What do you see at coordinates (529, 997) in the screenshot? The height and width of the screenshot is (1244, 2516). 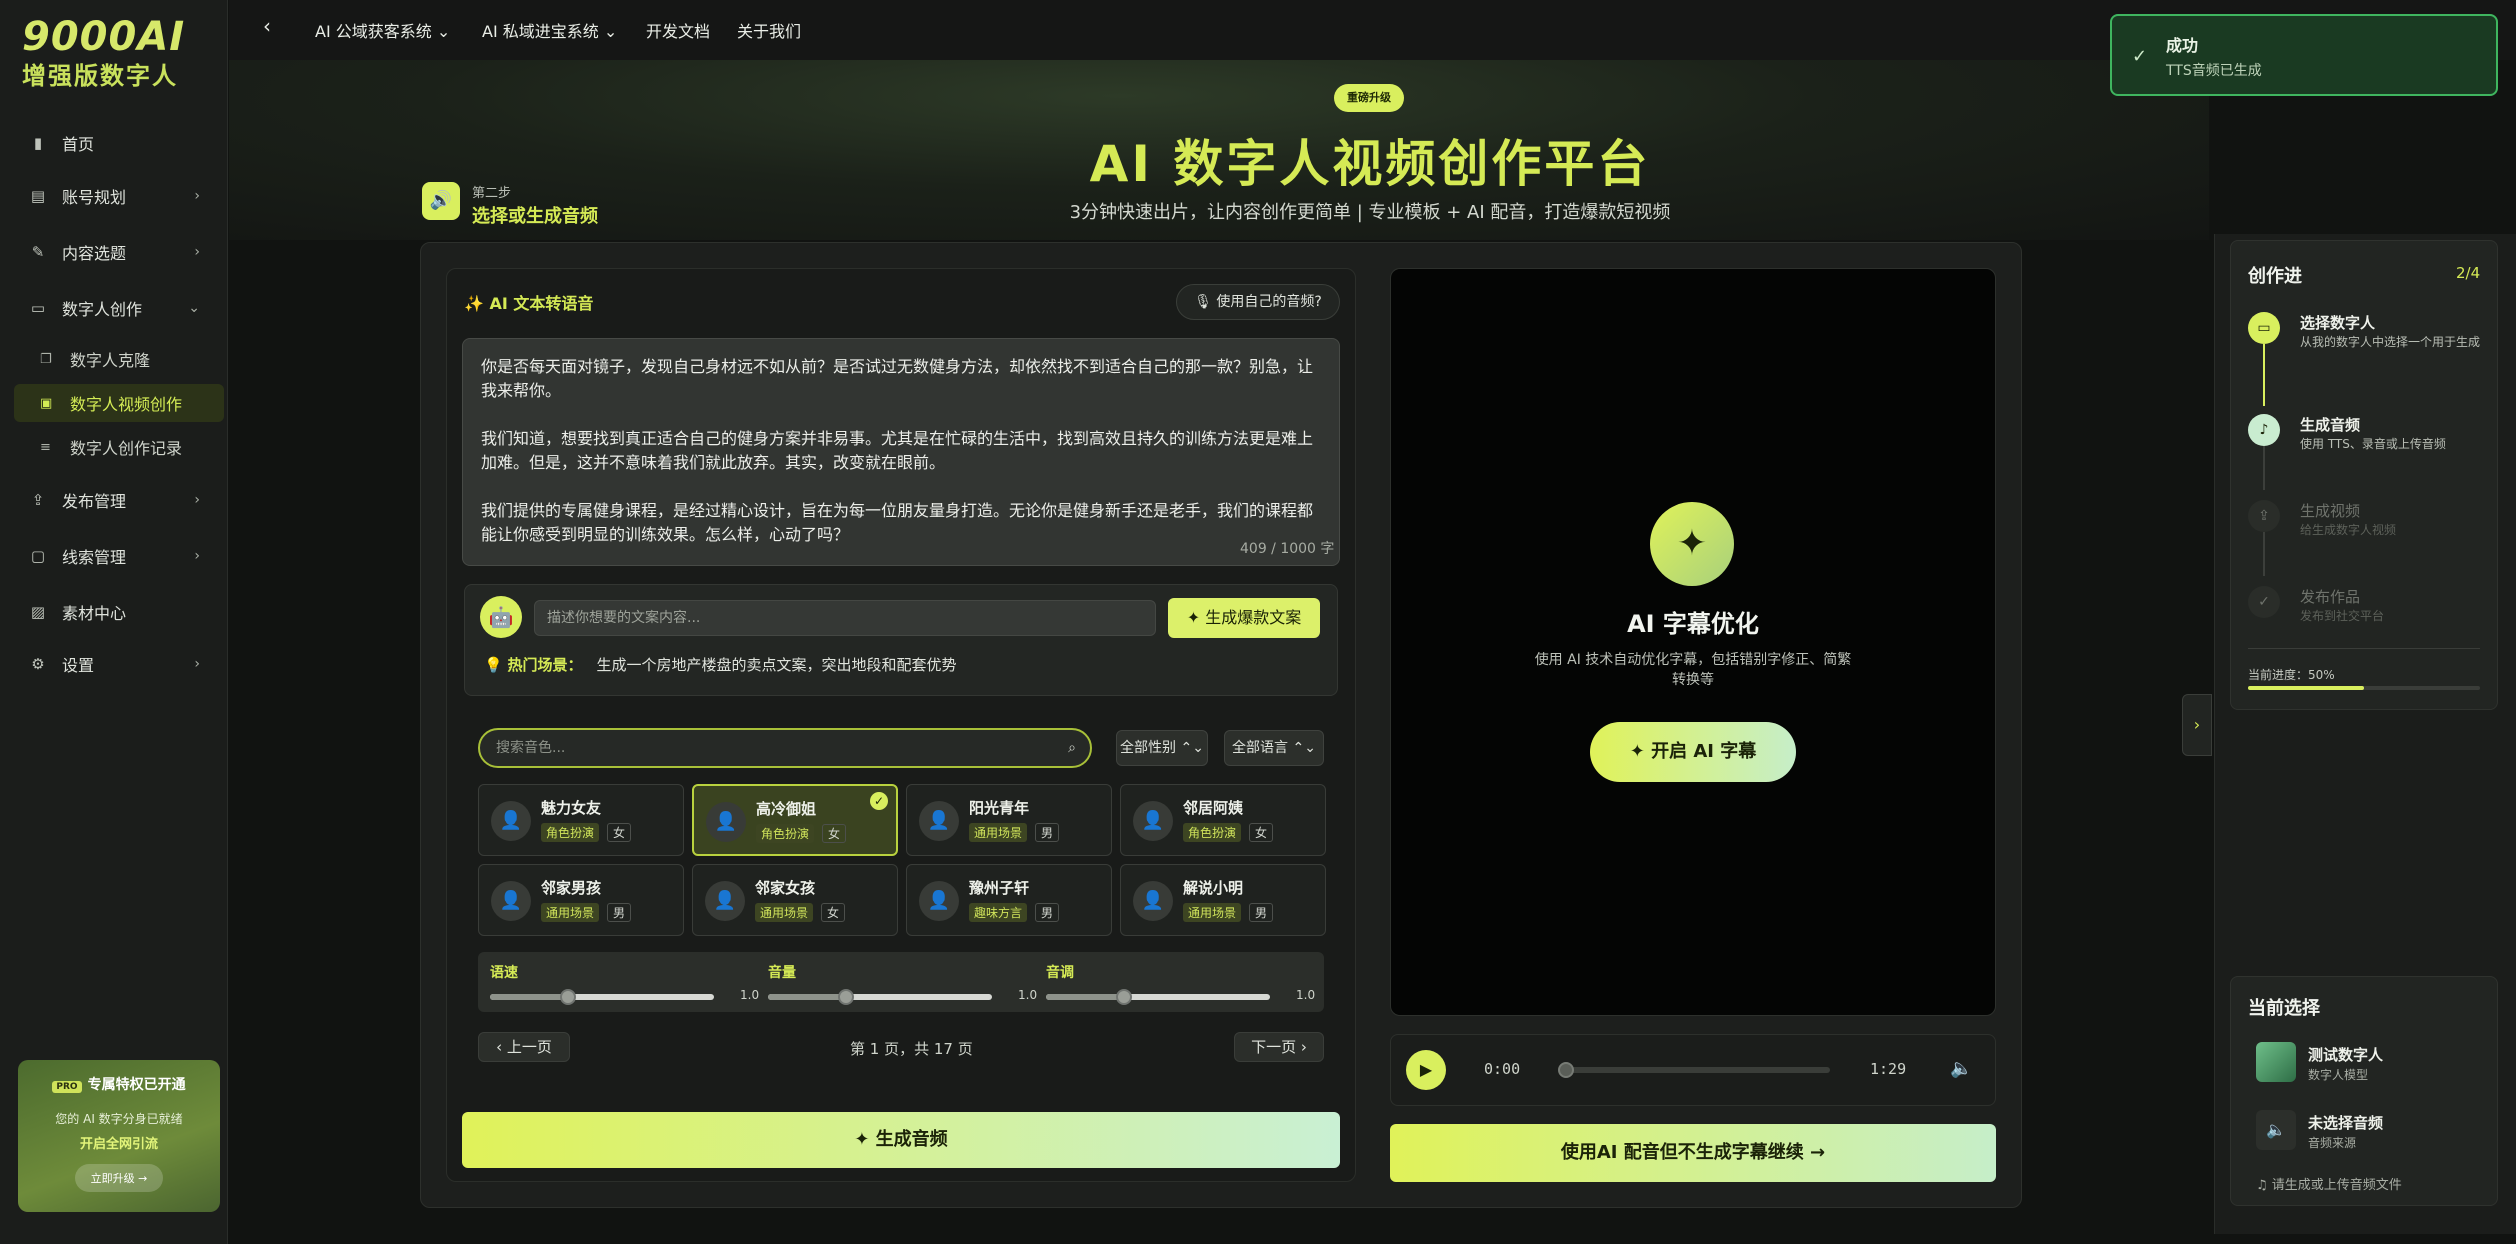 I see `slider-fill` at bounding box center [529, 997].